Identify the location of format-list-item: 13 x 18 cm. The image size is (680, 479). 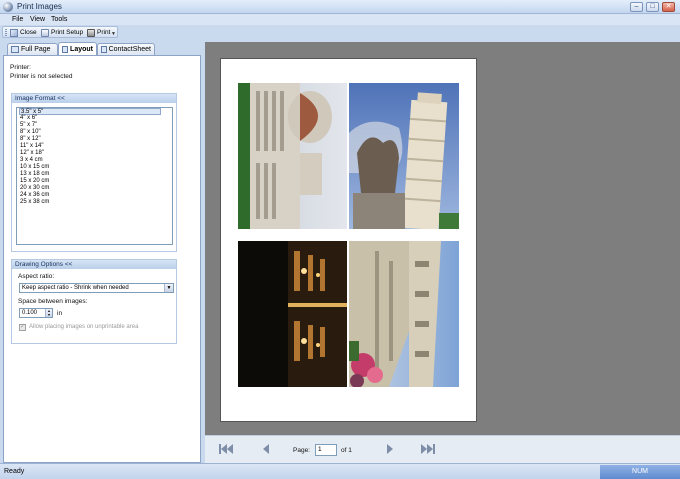
(94, 174).